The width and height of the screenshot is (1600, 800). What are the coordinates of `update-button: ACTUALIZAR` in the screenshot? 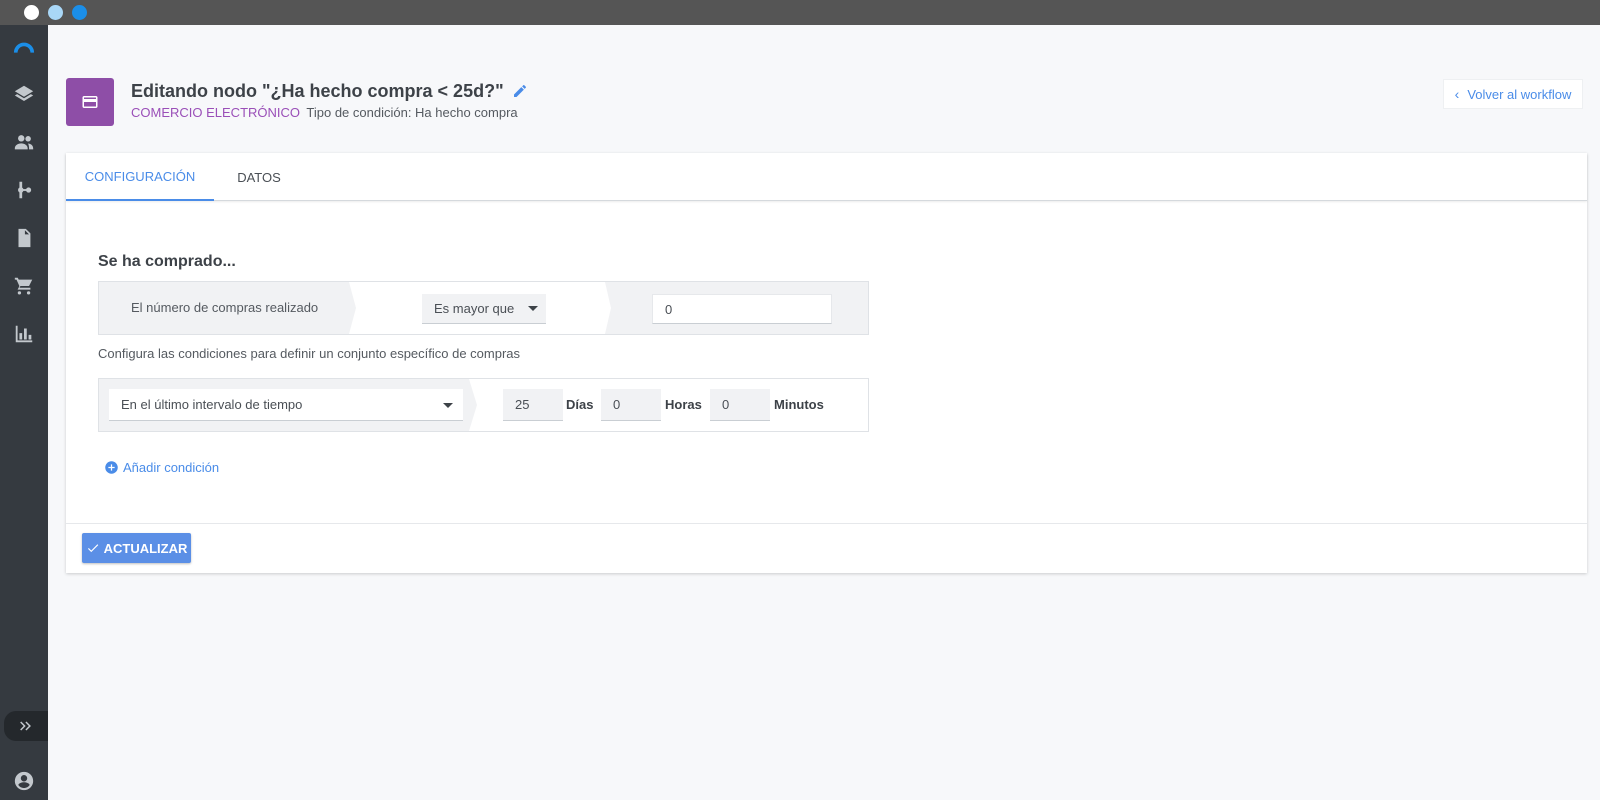 It's located at (136, 548).